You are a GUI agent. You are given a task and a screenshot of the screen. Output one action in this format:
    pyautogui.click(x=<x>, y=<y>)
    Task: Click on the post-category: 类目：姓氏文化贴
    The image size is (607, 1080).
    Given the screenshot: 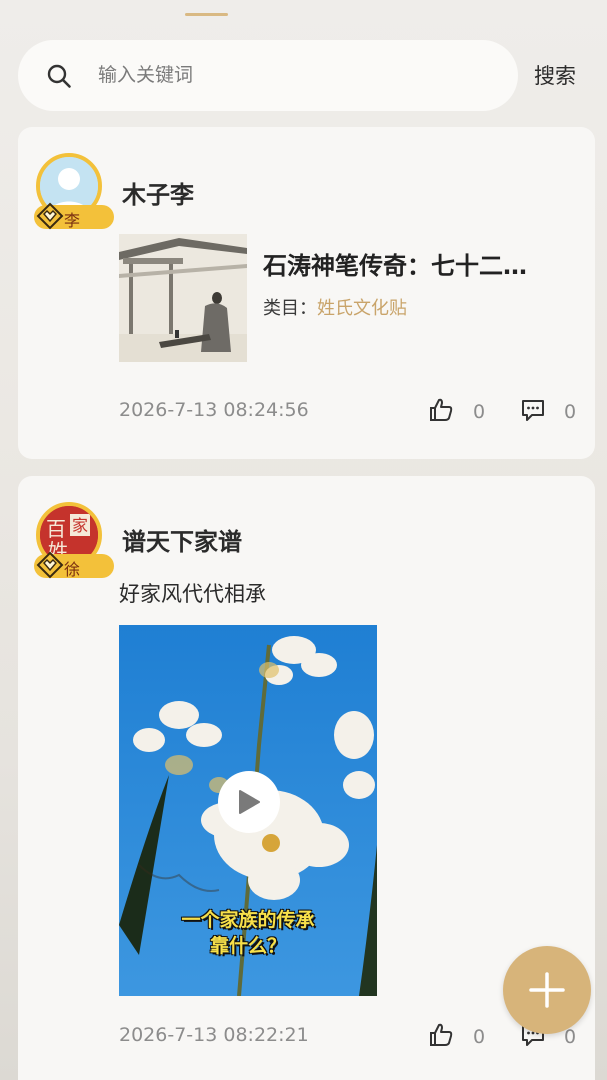 What is the action you would take?
    pyautogui.click(x=335, y=307)
    